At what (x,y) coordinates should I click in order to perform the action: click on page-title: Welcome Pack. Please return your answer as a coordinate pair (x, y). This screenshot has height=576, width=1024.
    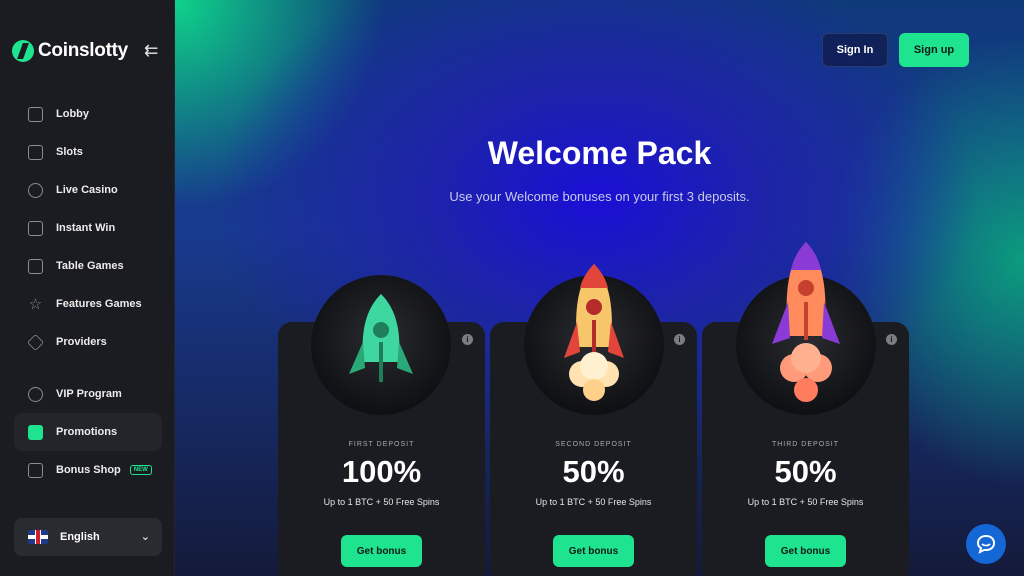
    Looking at the image, I should click on (599, 153).